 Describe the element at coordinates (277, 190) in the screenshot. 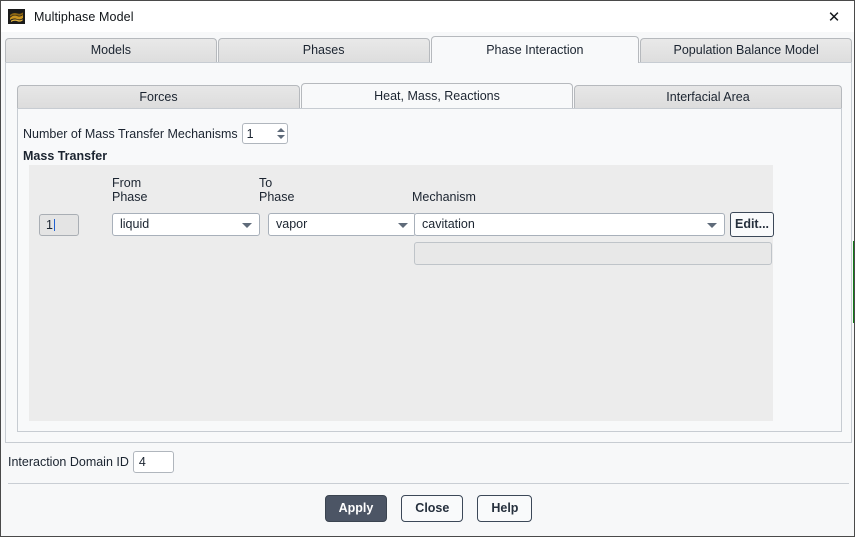

I see `column-header-to-phase: To Phase` at that location.